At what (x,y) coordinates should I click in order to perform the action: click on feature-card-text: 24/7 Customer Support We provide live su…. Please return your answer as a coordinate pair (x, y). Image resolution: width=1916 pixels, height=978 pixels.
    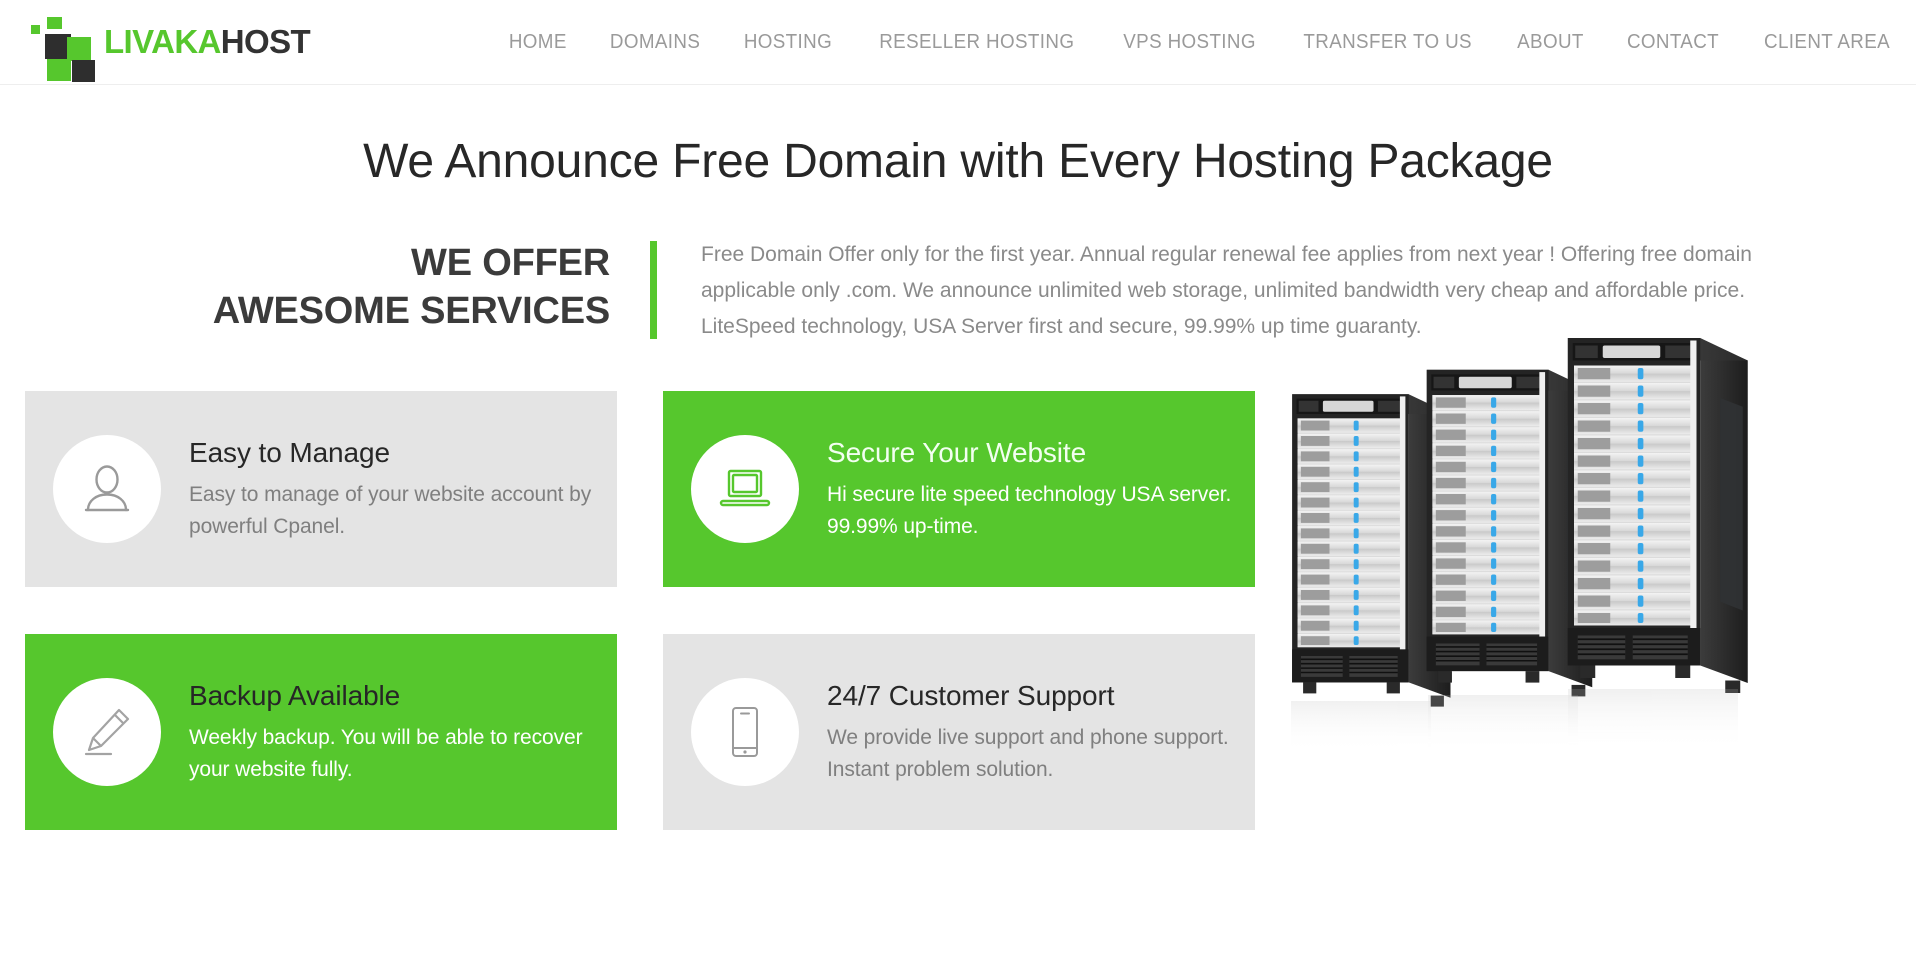
    Looking at the image, I should click on (1030, 732).